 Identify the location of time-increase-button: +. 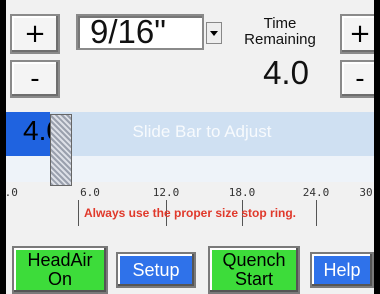
(357, 34).